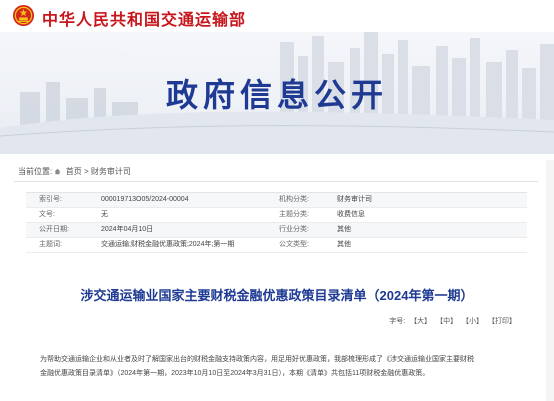 Image resolution: width=554 pixels, height=401 pixels. What do you see at coordinates (104, 214) in the screenshot?
I see `meta-value: 无` at bounding box center [104, 214].